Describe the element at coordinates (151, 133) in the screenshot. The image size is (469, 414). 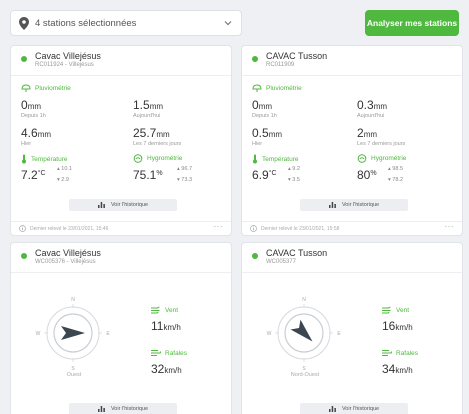
I see `rain-week-value: 25.7mm` at that location.